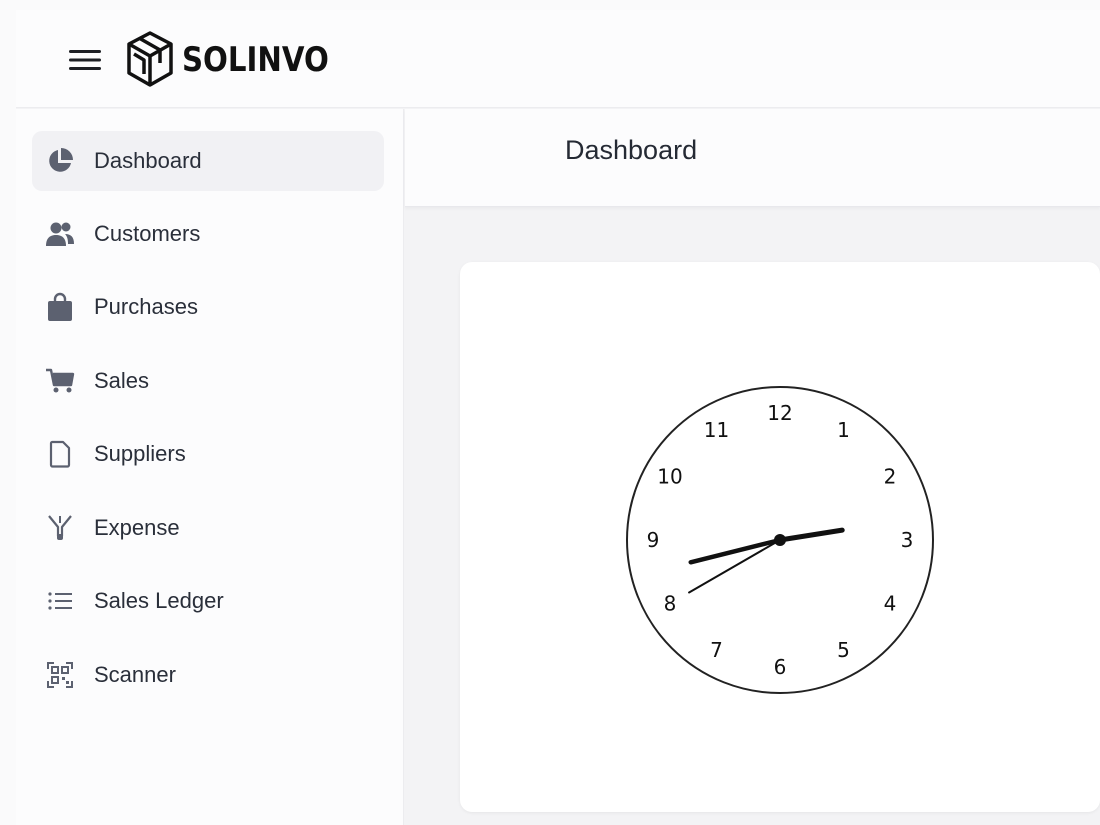 This screenshot has width=1100, height=825. I want to click on cart-icon, so click(60, 381).